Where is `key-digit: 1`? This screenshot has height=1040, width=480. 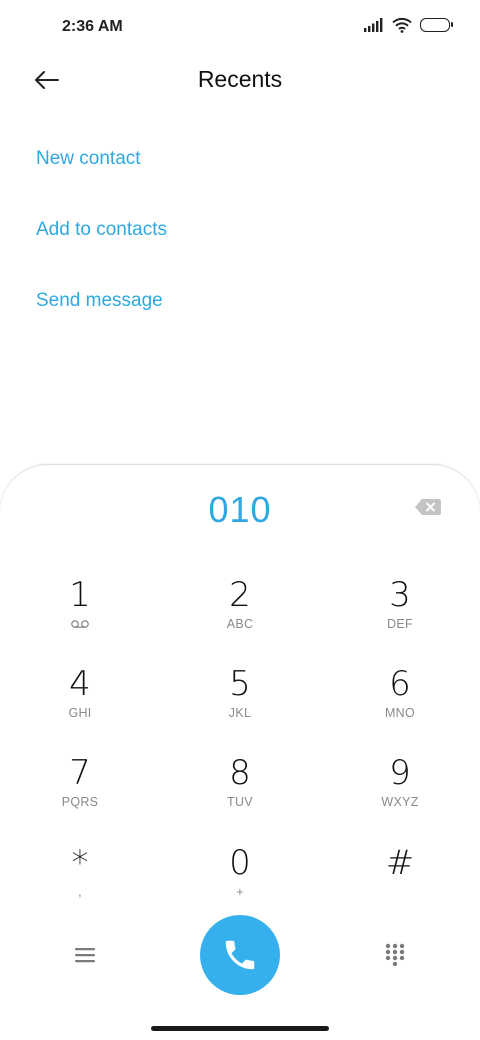 key-digit: 1 is located at coordinates (80, 595).